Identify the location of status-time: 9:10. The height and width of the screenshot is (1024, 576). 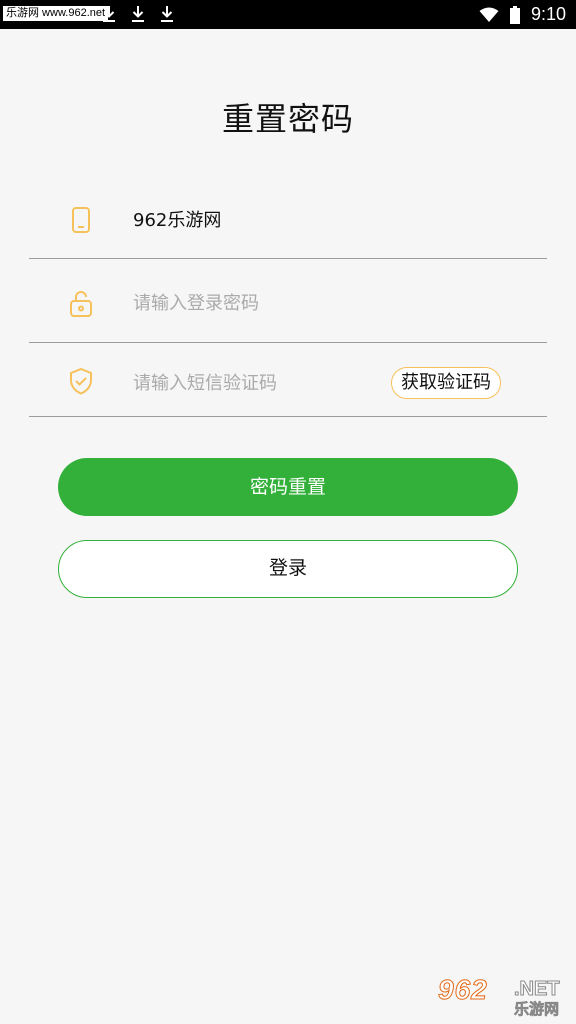
(548, 14).